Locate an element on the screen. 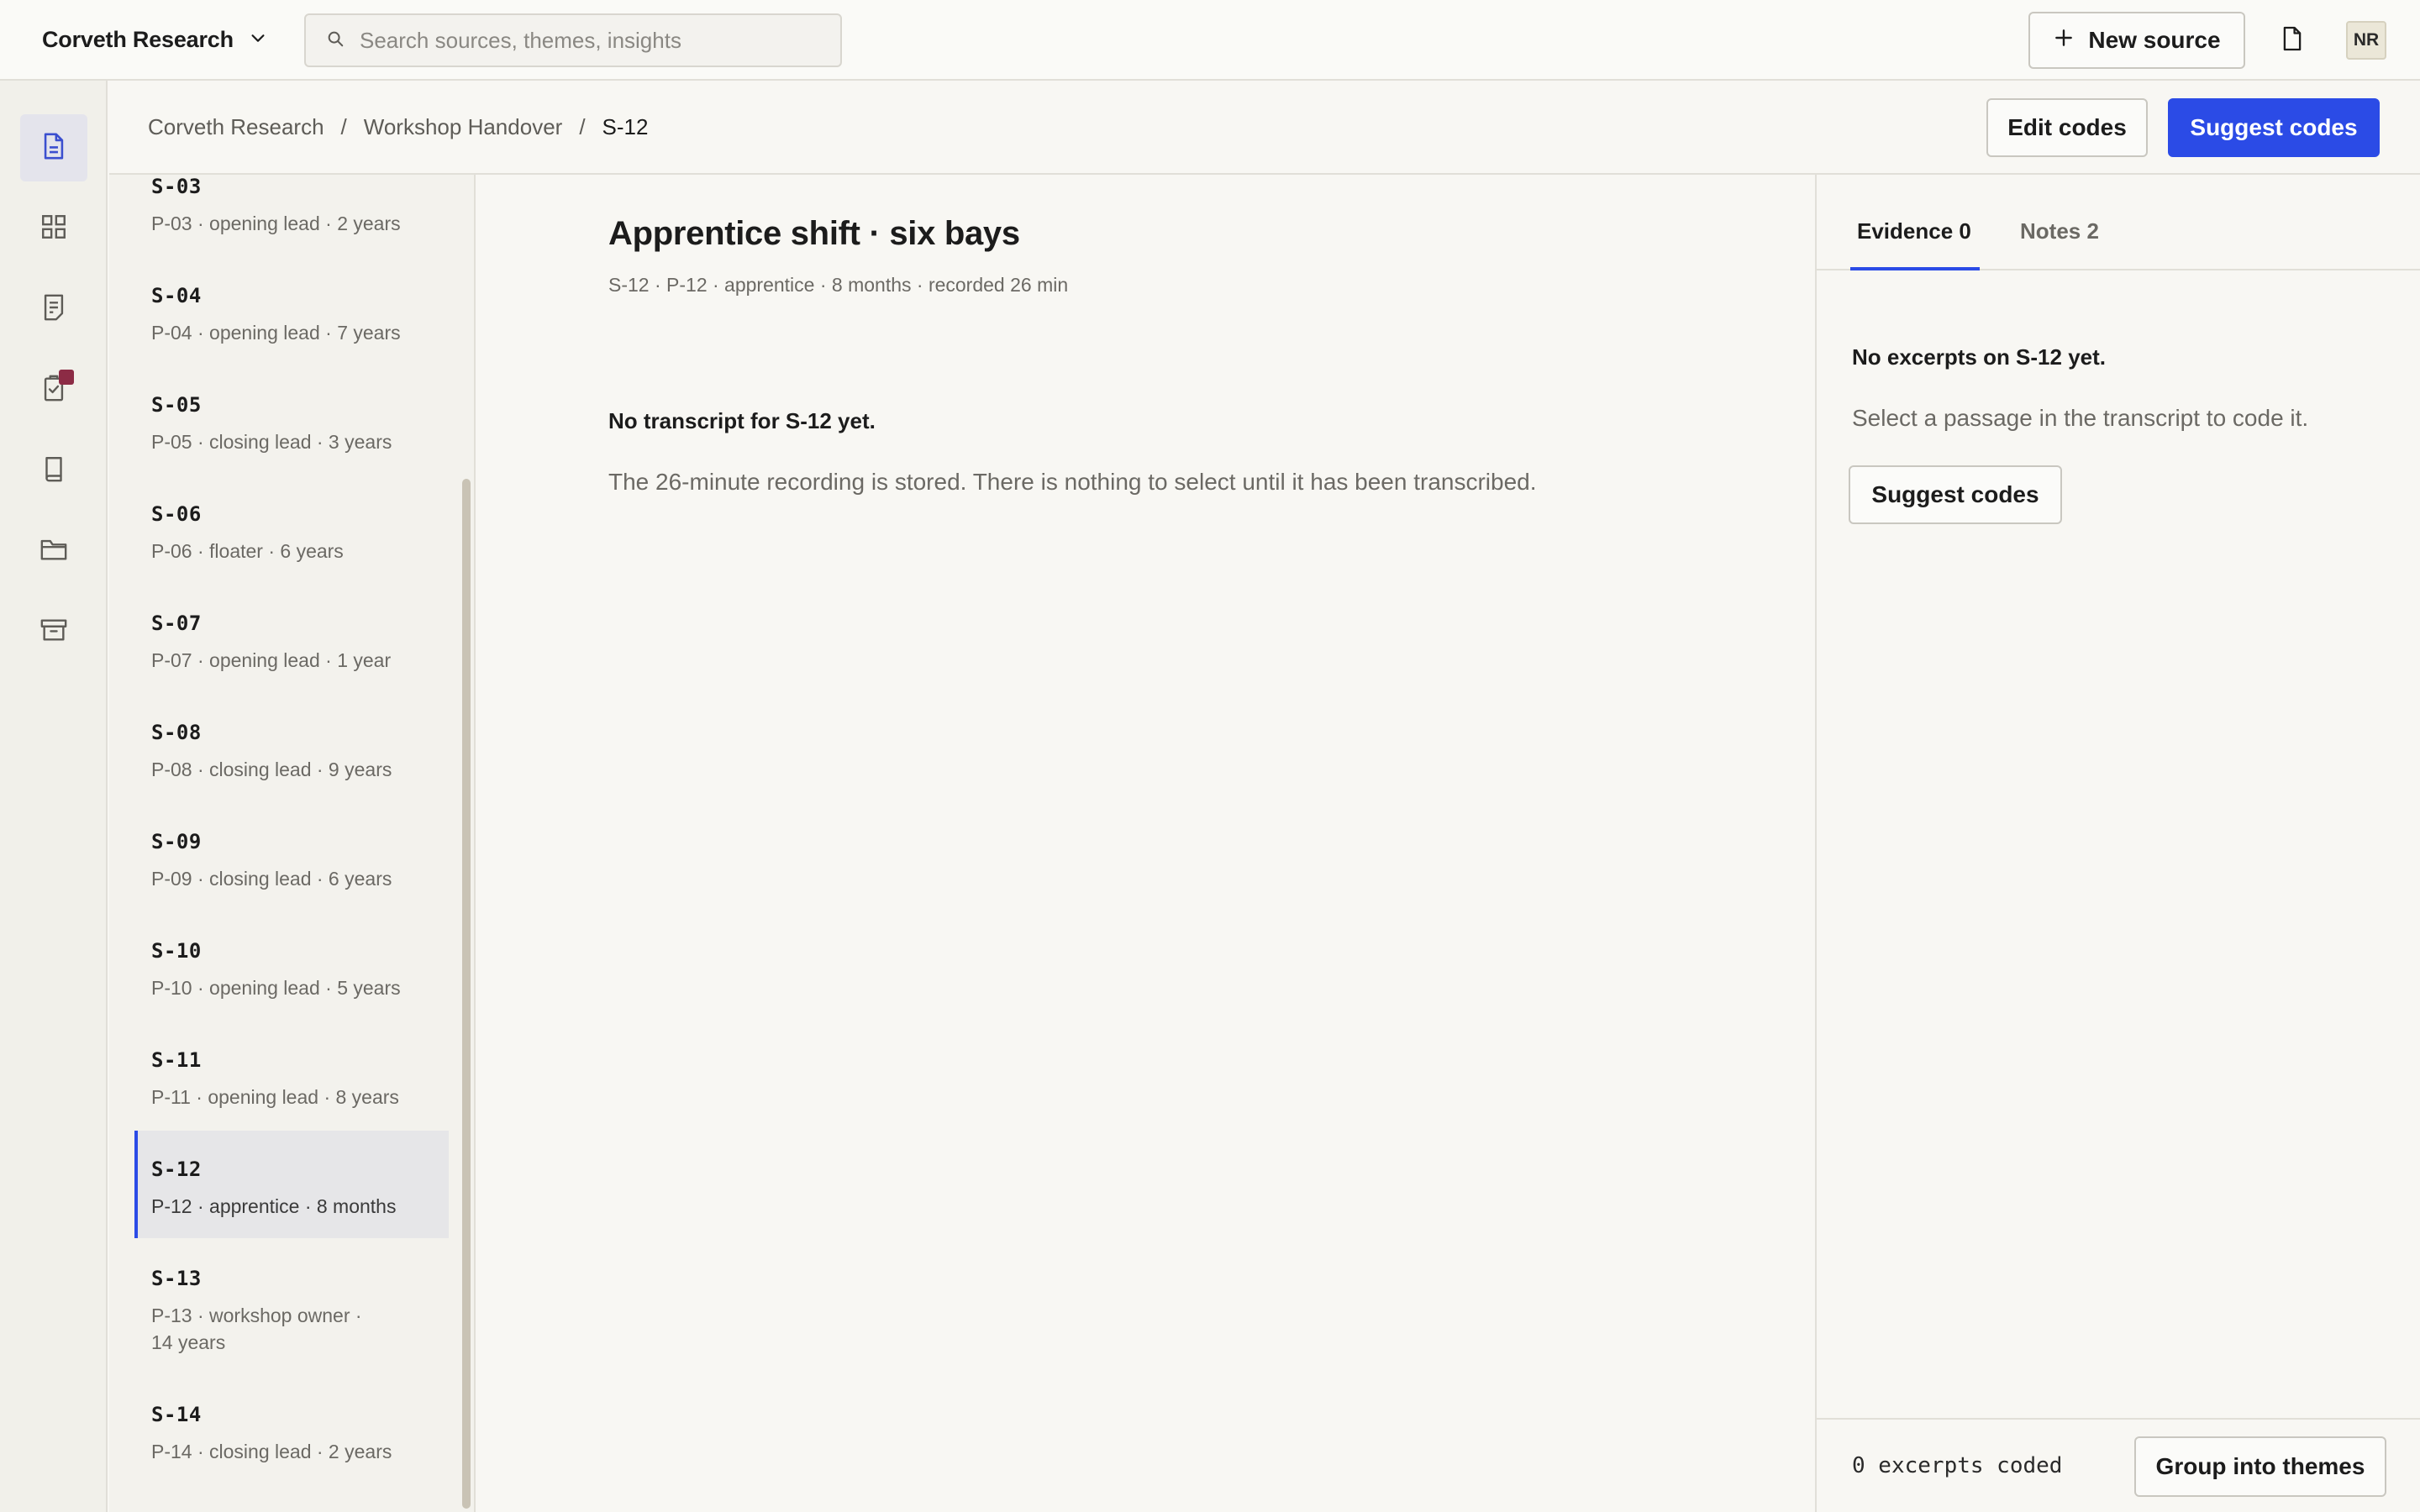  nav-rail is located at coordinates (54, 796).